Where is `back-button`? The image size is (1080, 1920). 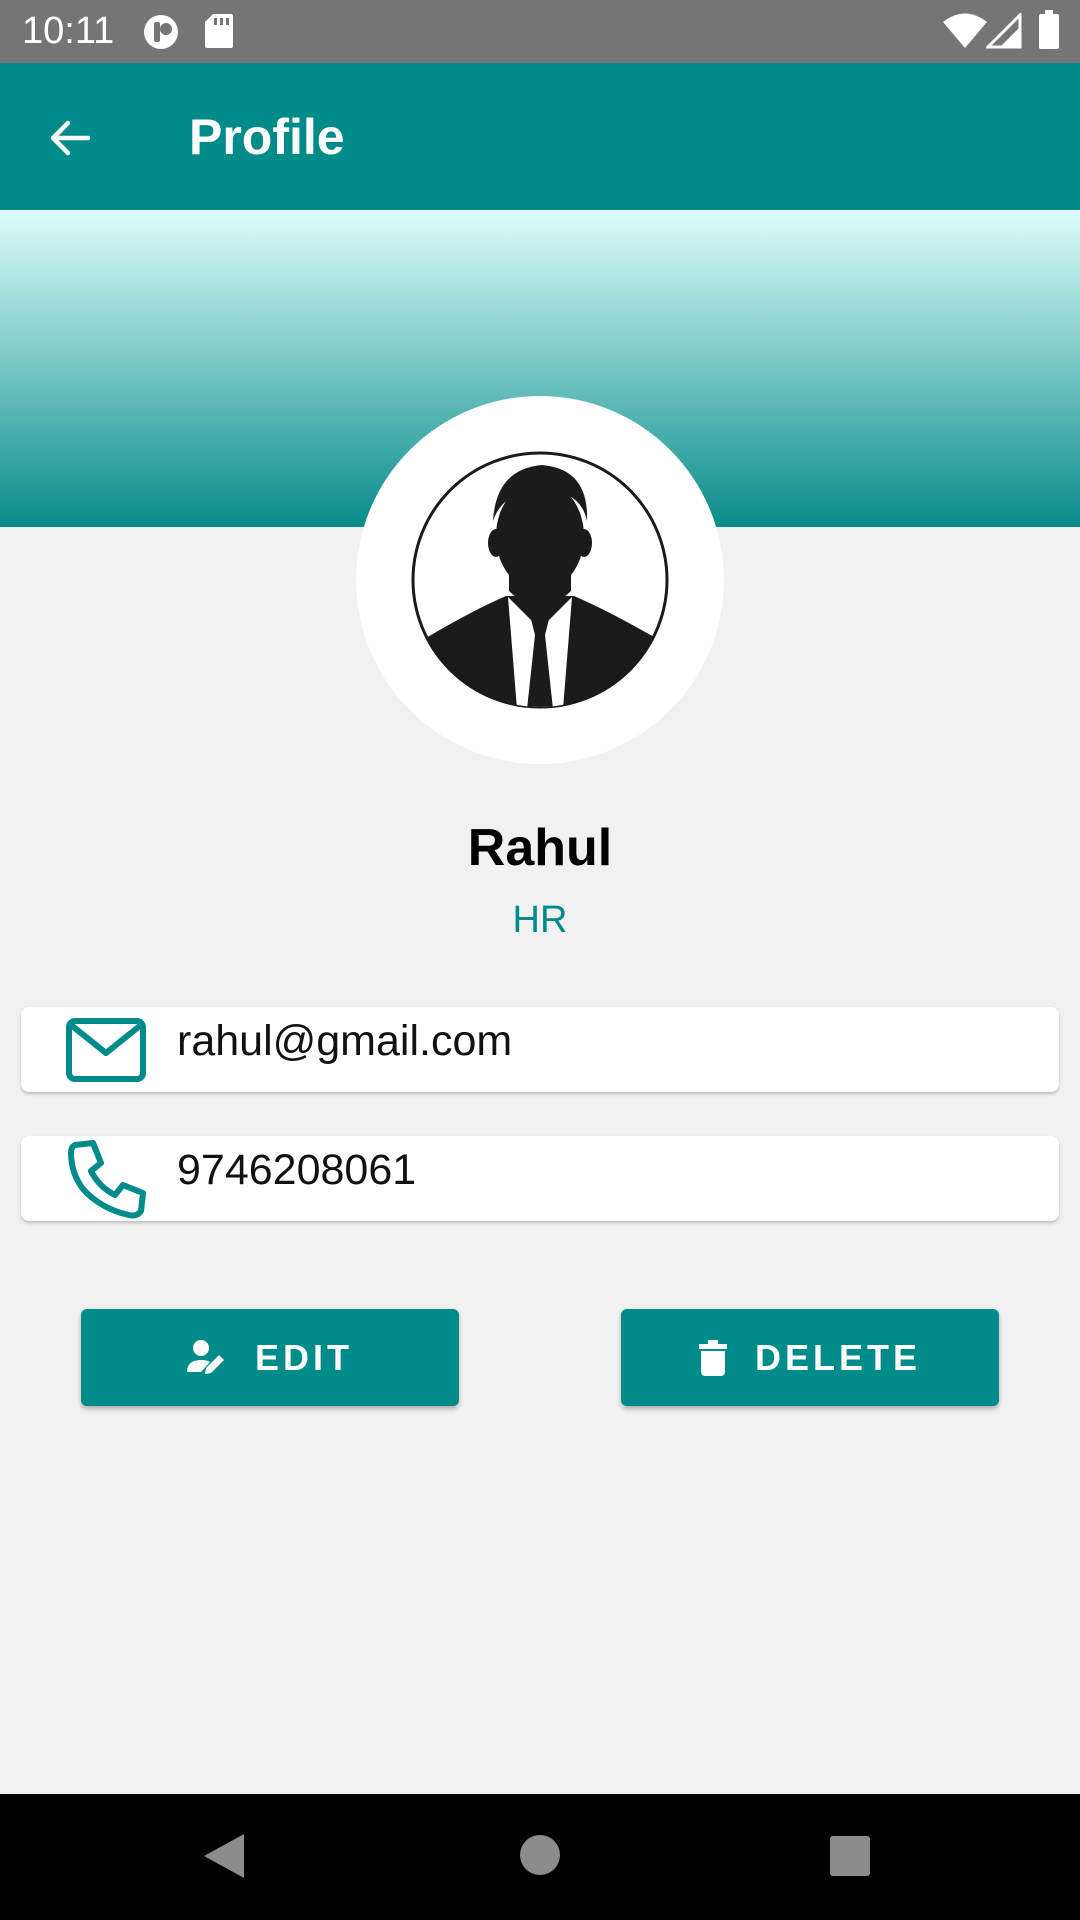
back-button is located at coordinates (70, 138).